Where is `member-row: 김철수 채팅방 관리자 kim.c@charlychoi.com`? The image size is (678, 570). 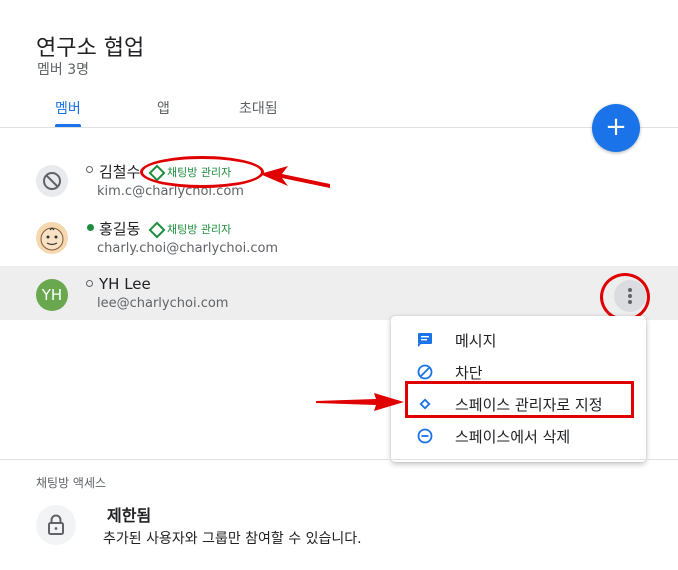
member-row: 김철수 채팅방 관리자 kim.c@charlychoi.com is located at coordinates (339, 179).